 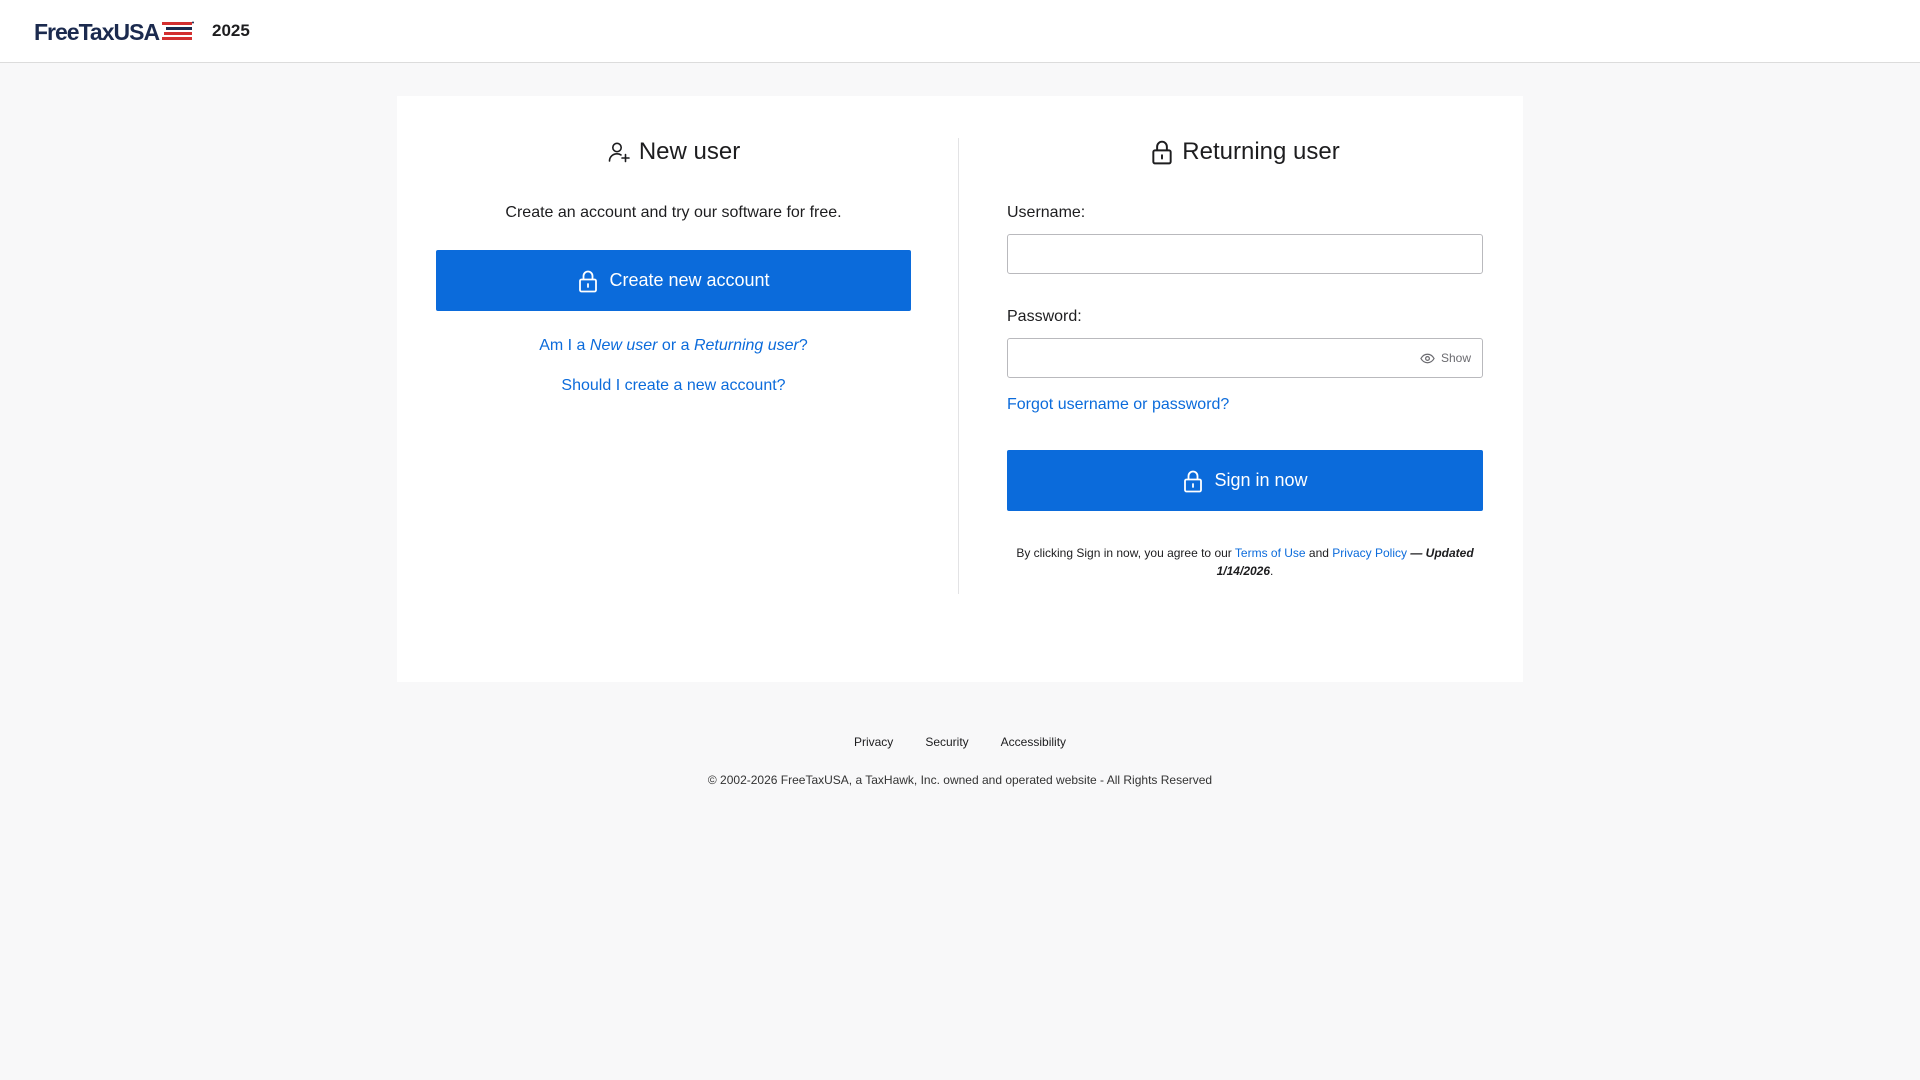 I want to click on logo-text: FreeTaxUSA, so click(x=97, y=31).